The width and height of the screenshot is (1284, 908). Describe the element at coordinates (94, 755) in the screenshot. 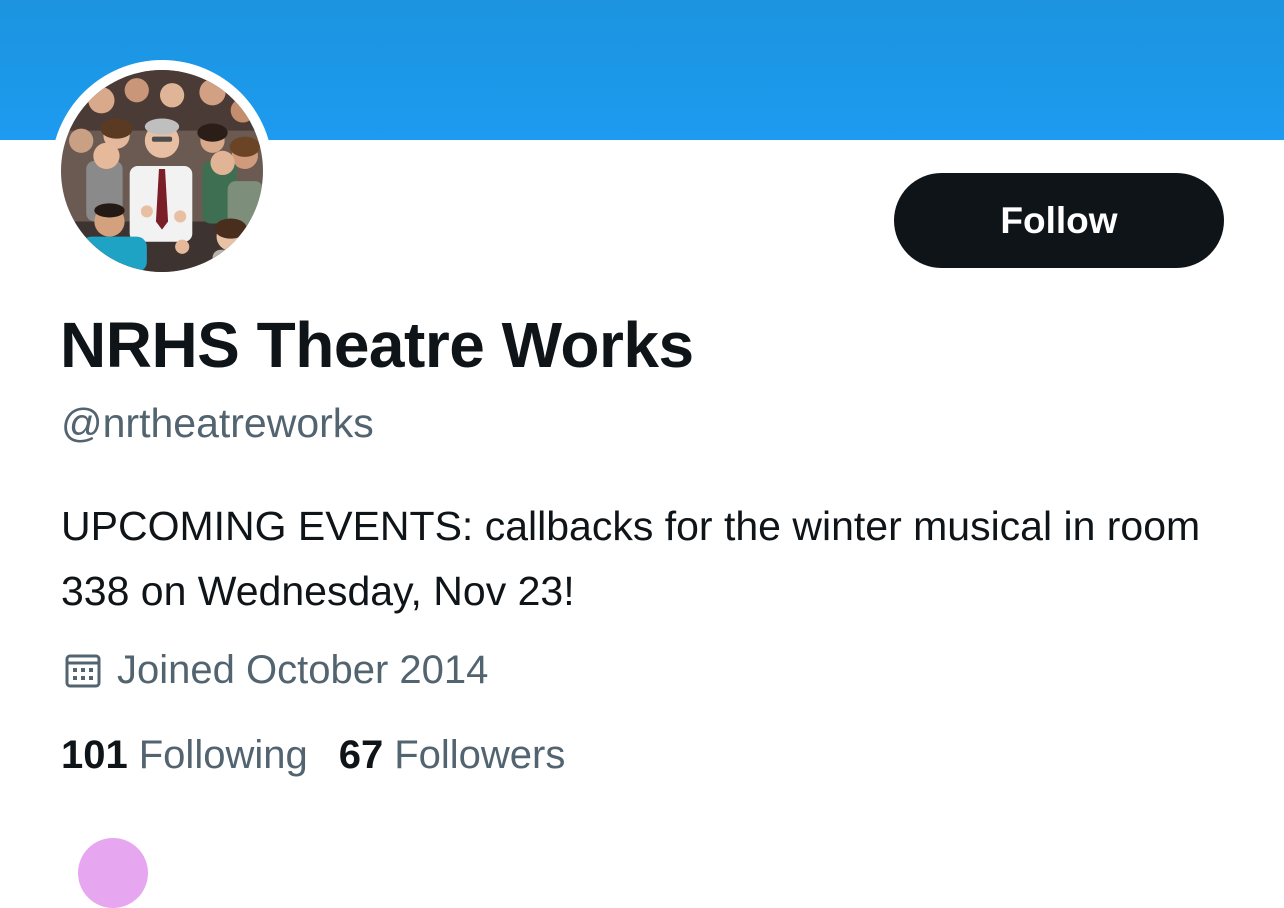

I see `following-count: 101` at that location.